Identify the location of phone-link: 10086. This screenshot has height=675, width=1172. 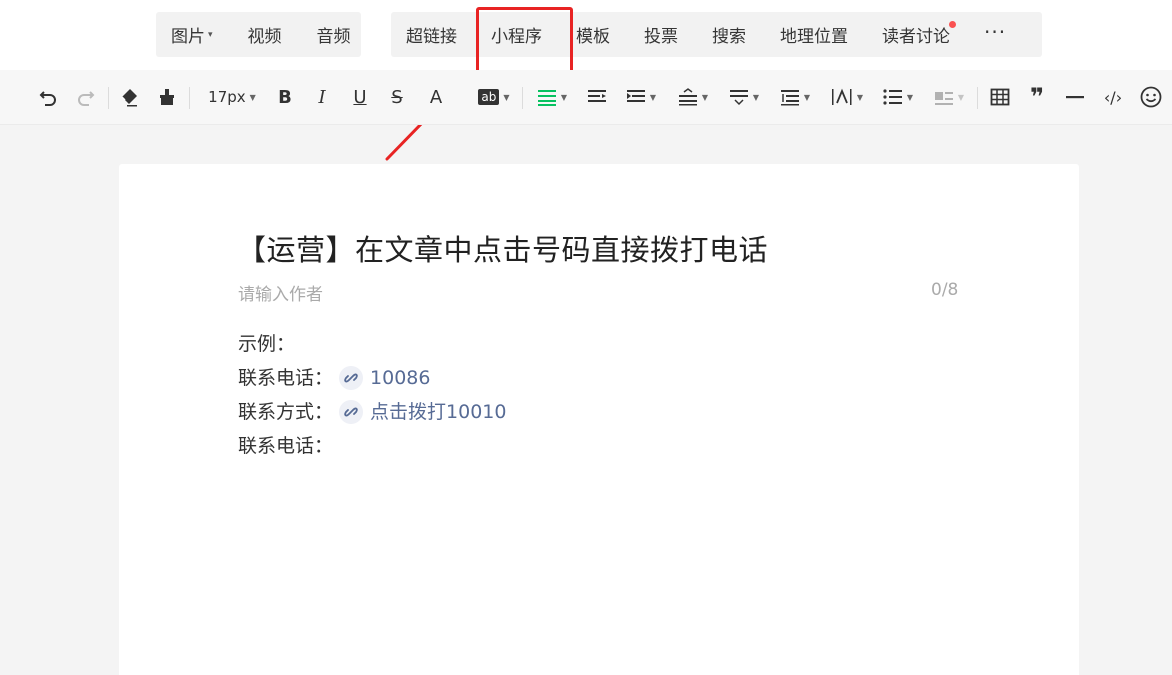
(400, 378).